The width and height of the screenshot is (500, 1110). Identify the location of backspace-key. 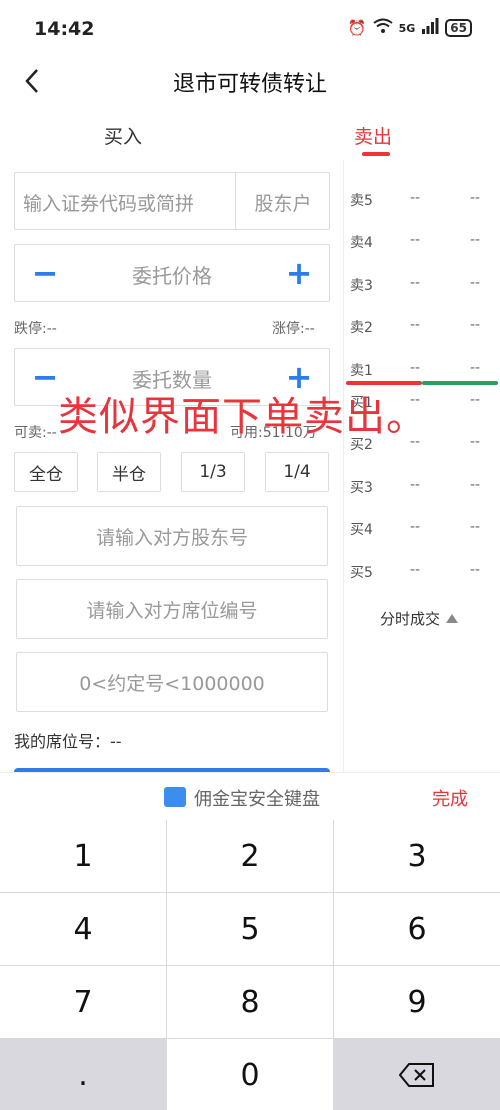
(417, 1074).